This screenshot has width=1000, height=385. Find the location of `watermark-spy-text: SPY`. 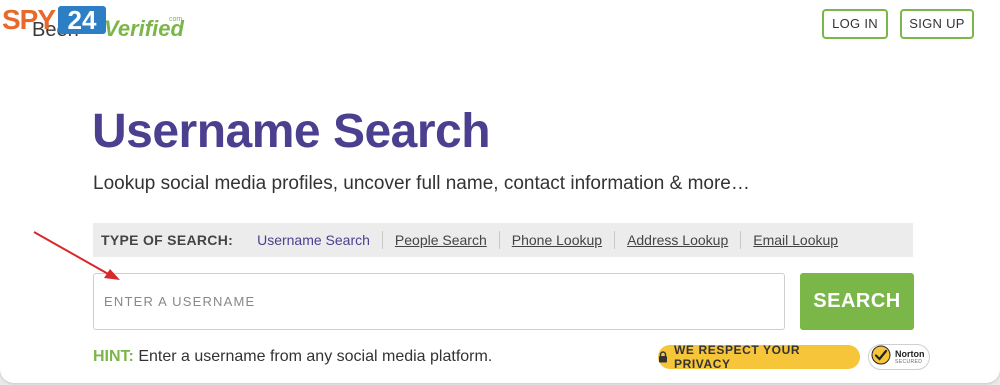

watermark-spy-text: SPY is located at coordinates (29, 19).